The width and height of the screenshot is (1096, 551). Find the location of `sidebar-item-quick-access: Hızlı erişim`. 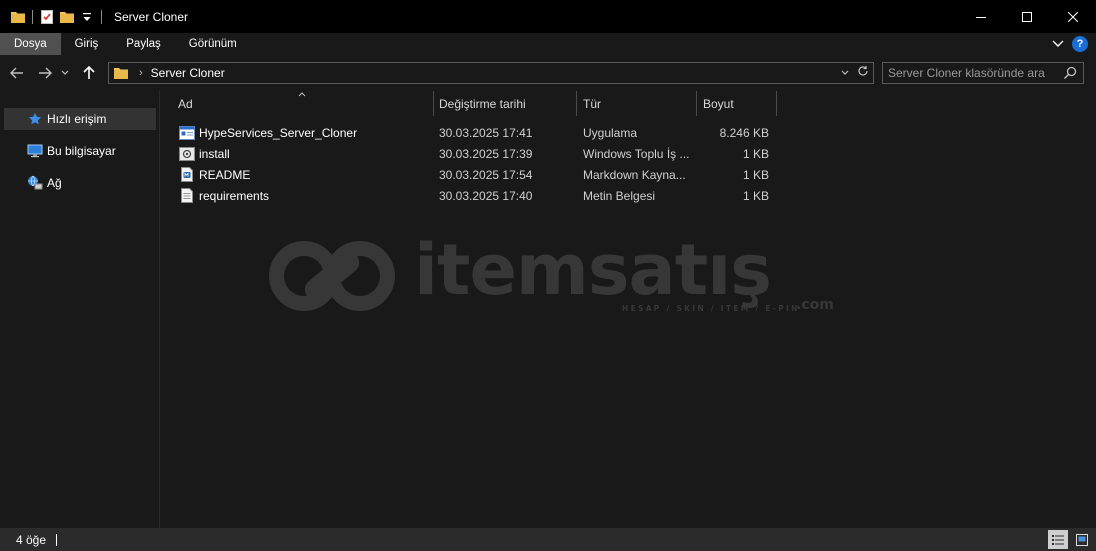

sidebar-item-quick-access: Hızlı erişim is located at coordinates (80, 119).